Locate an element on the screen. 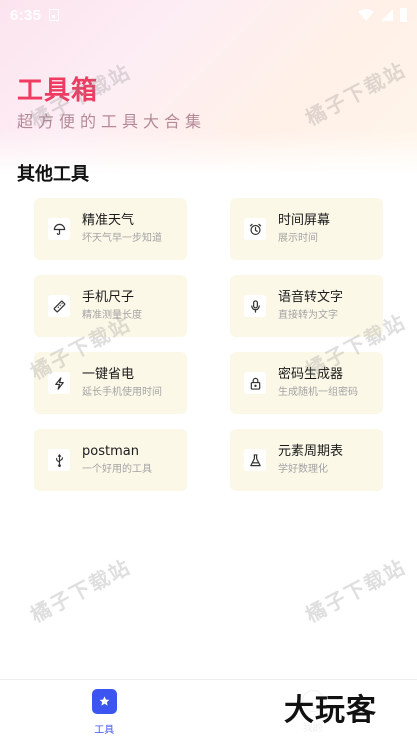  tool-name: 密码生成器 is located at coordinates (311, 374).